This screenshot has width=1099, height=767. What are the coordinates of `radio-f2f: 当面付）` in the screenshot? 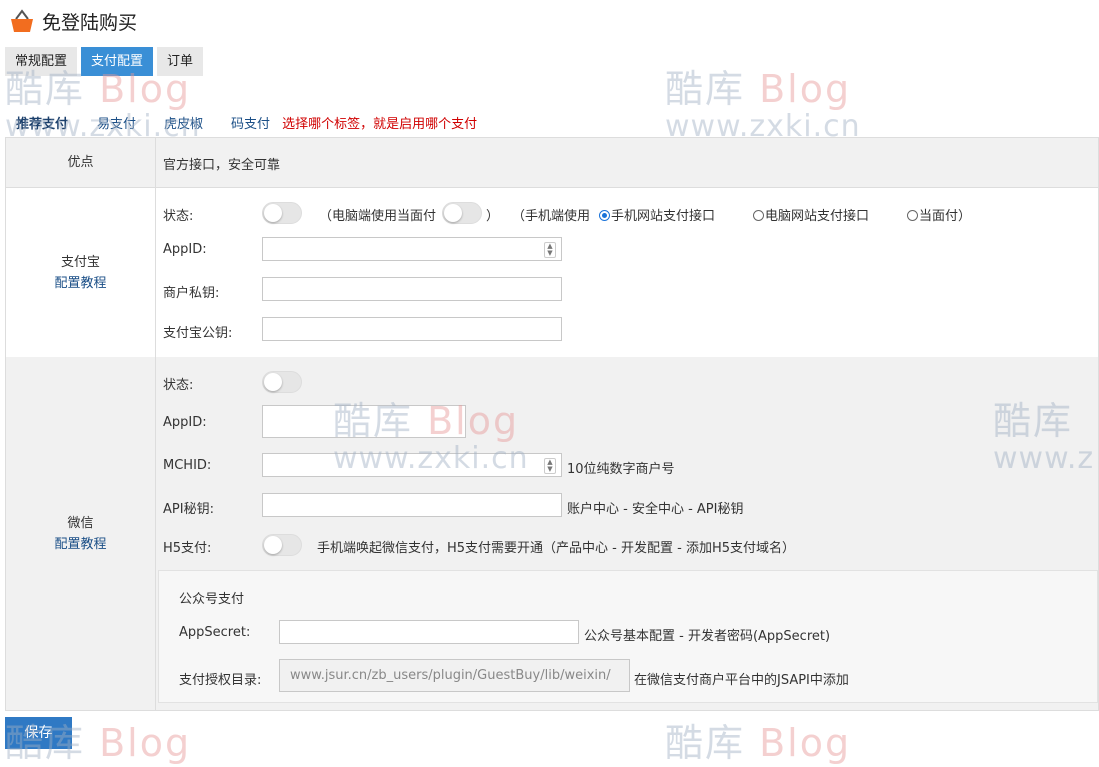 It's located at (939, 214).